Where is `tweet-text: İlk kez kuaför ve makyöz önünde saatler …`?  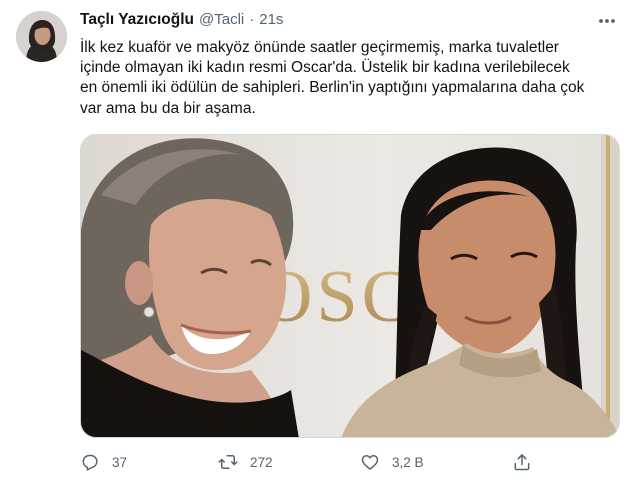 tweet-text: İlk kez kuaför ve makyöz önünde saatler … is located at coordinates (332, 78).